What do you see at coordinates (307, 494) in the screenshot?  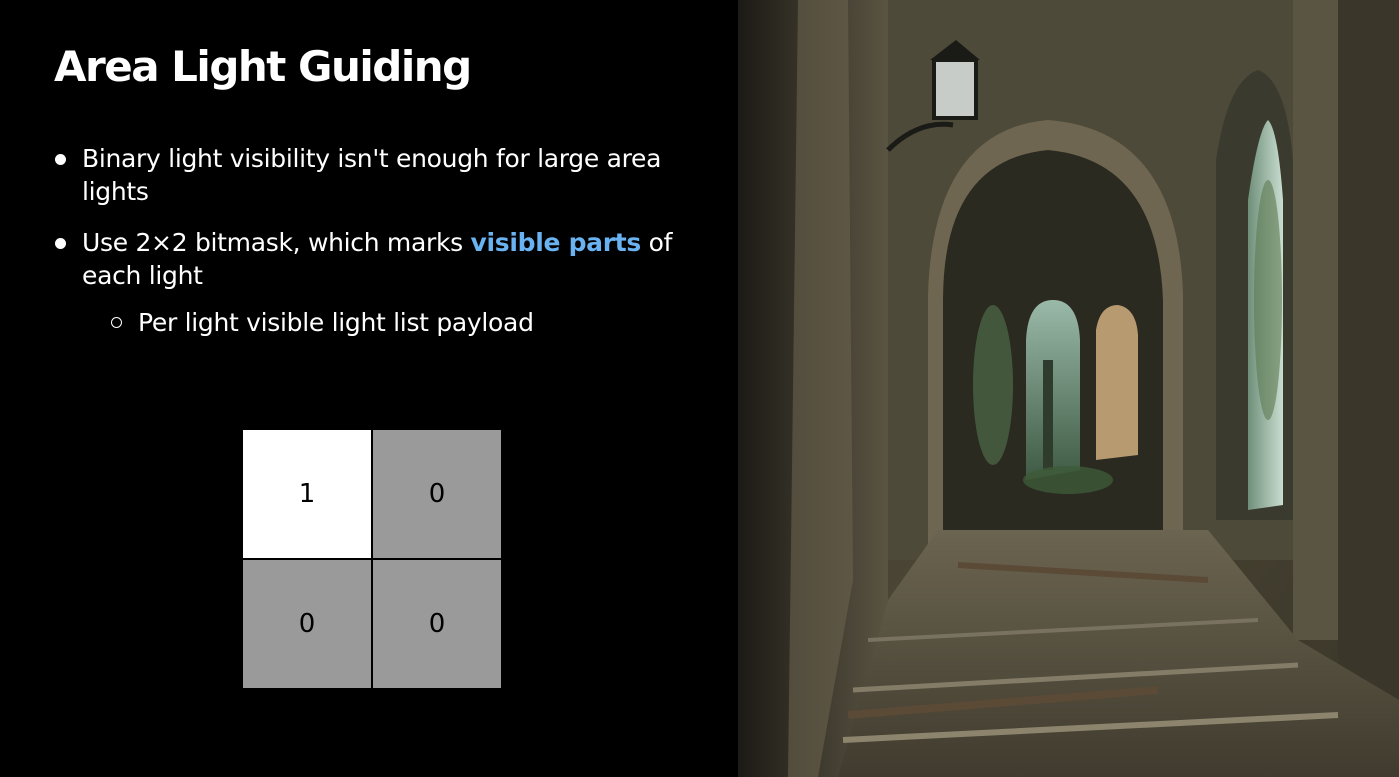 I see `bitmask-cell: 1` at bounding box center [307, 494].